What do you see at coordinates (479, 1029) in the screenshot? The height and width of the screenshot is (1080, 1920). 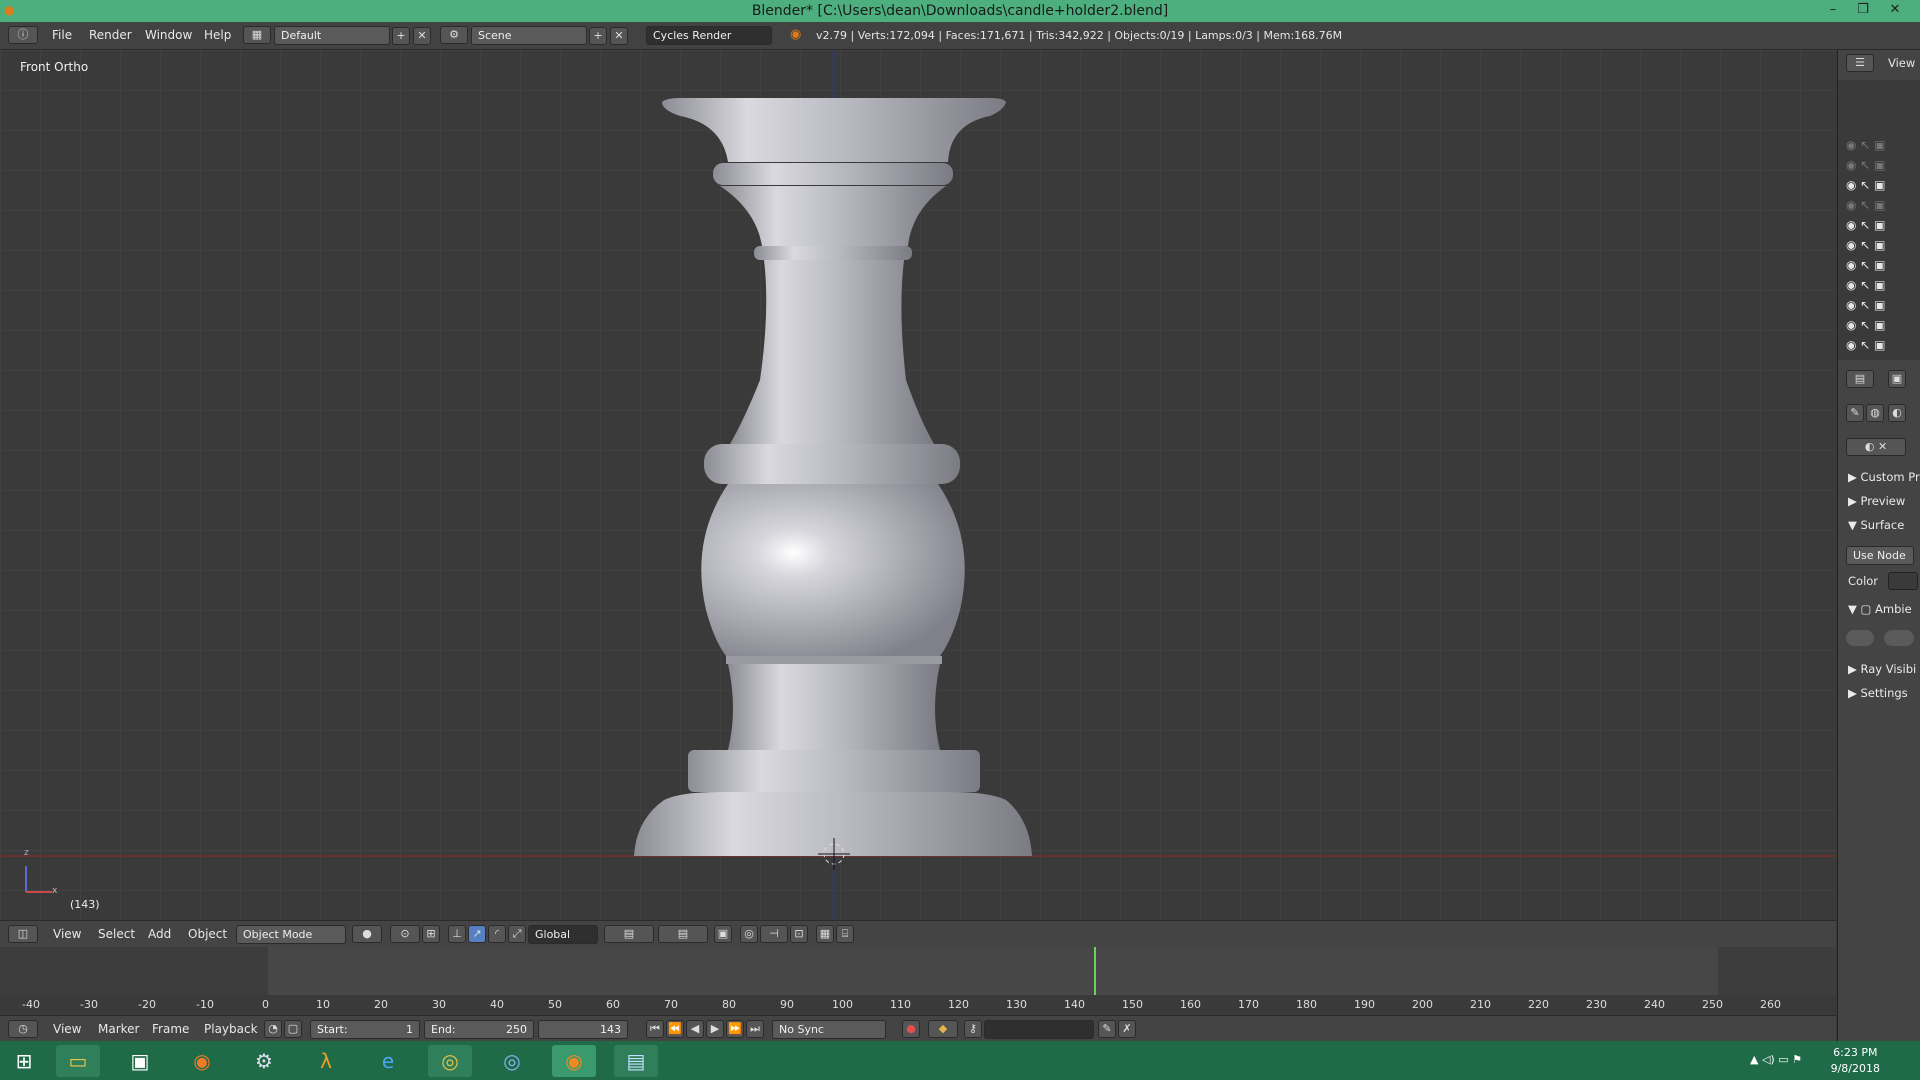 I see `end-frame-field: End: 250` at bounding box center [479, 1029].